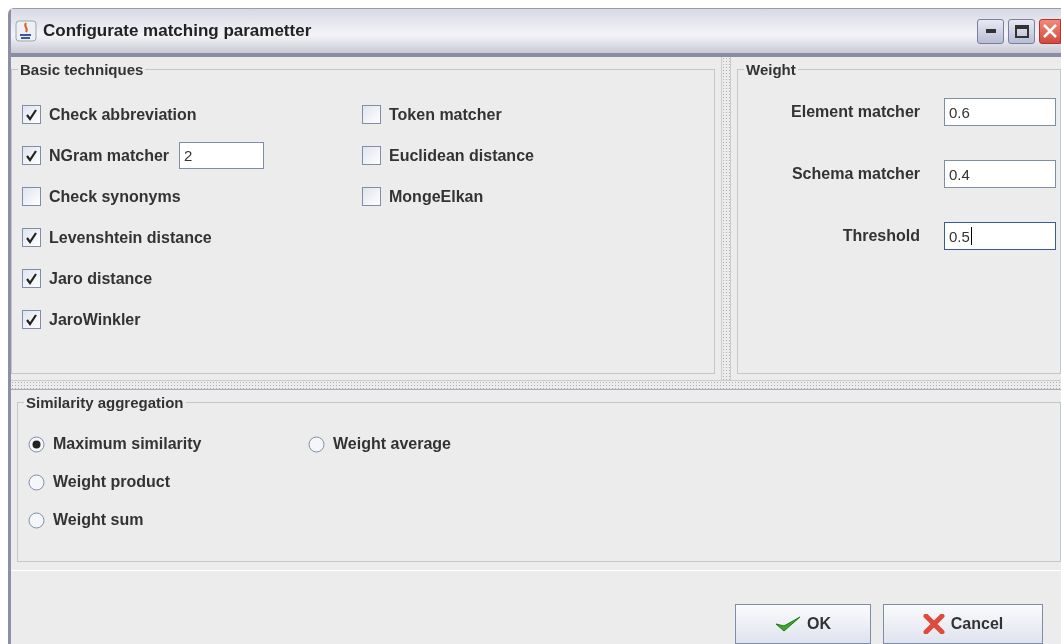 Image resolution: width=1061 pixels, height=644 pixels. I want to click on maximize-button, so click(1021, 31).